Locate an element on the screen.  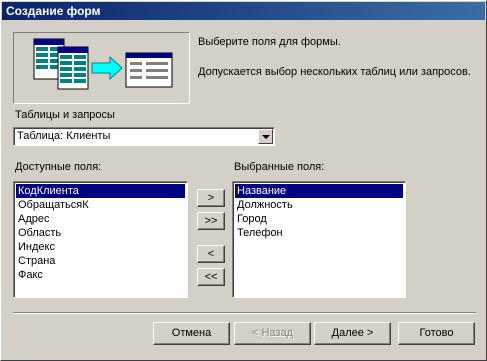
list-item: Факс is located at coordinates (100, 275).